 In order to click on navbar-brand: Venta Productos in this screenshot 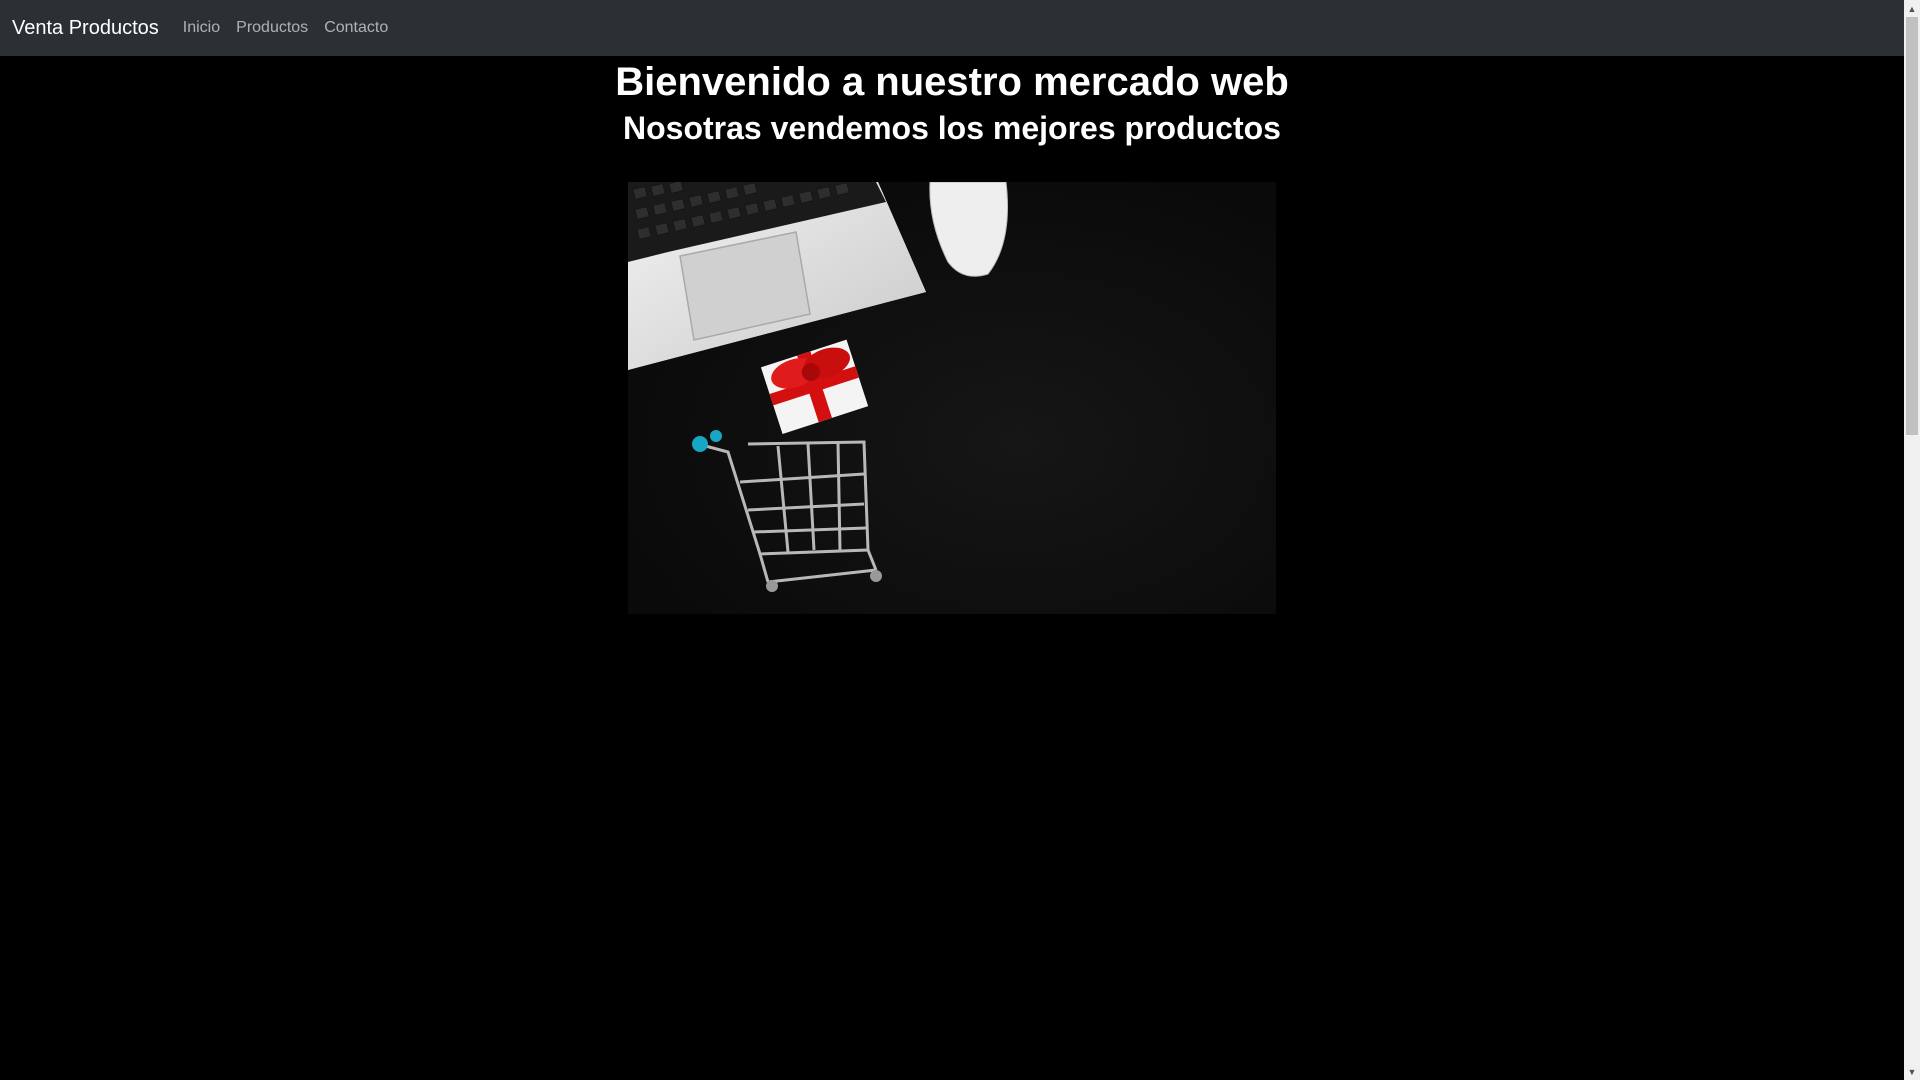, I will do `click(85, 28)`.